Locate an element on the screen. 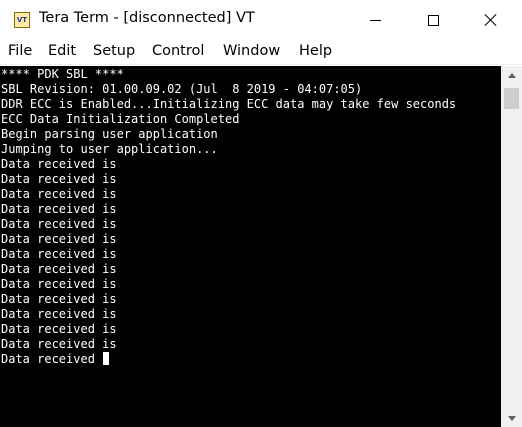 The width and height of the screenshot is (522, 427). close-icon is located at coordinates (491, 20).